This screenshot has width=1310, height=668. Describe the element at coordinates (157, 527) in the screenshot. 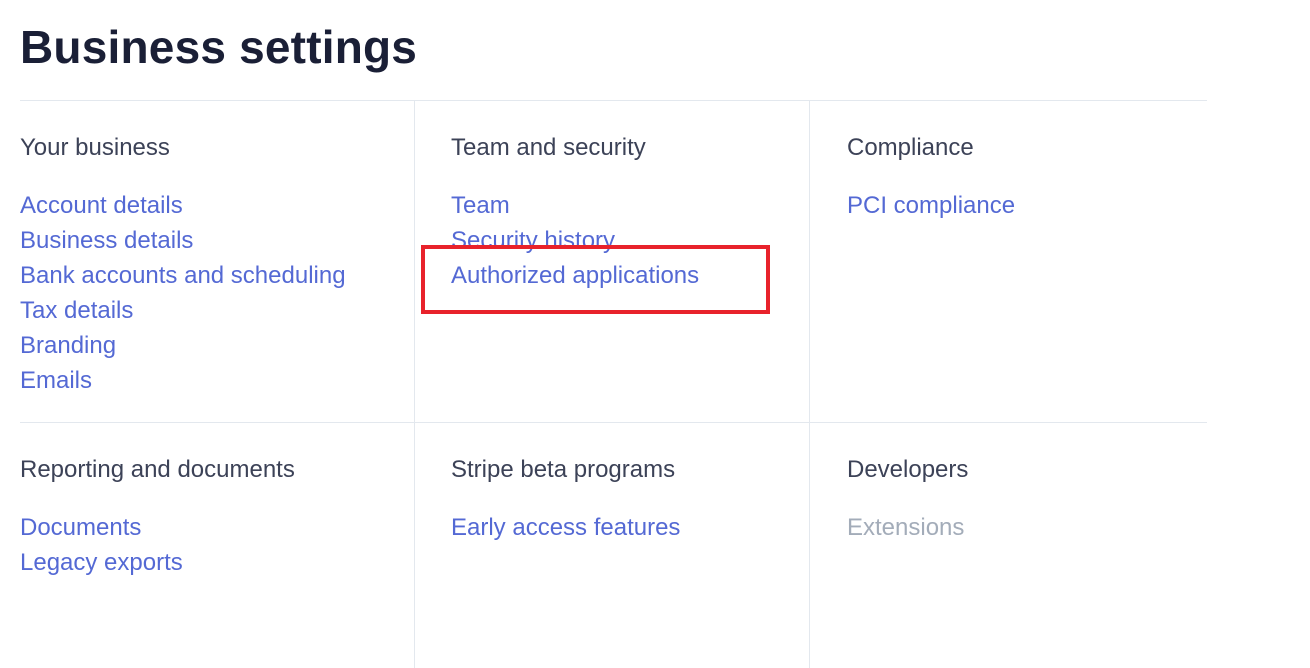

I see `documents-link: Documents` at that location.